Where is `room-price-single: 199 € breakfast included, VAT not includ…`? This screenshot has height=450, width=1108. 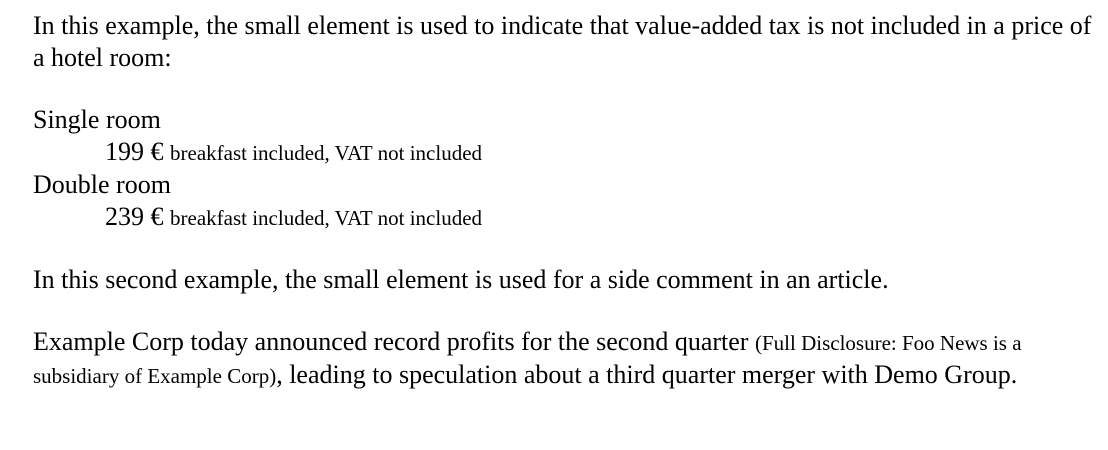 room-price-single: 199 € breakfast included, VAT not includ… is located at coordinates (601, 152).